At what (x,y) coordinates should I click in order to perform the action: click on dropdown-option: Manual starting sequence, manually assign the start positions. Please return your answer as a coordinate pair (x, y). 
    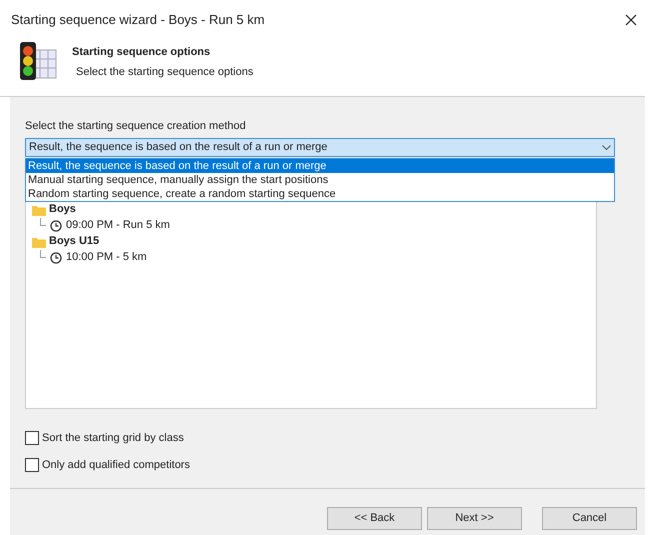
    Looking at the image, I should click on (320, 179).